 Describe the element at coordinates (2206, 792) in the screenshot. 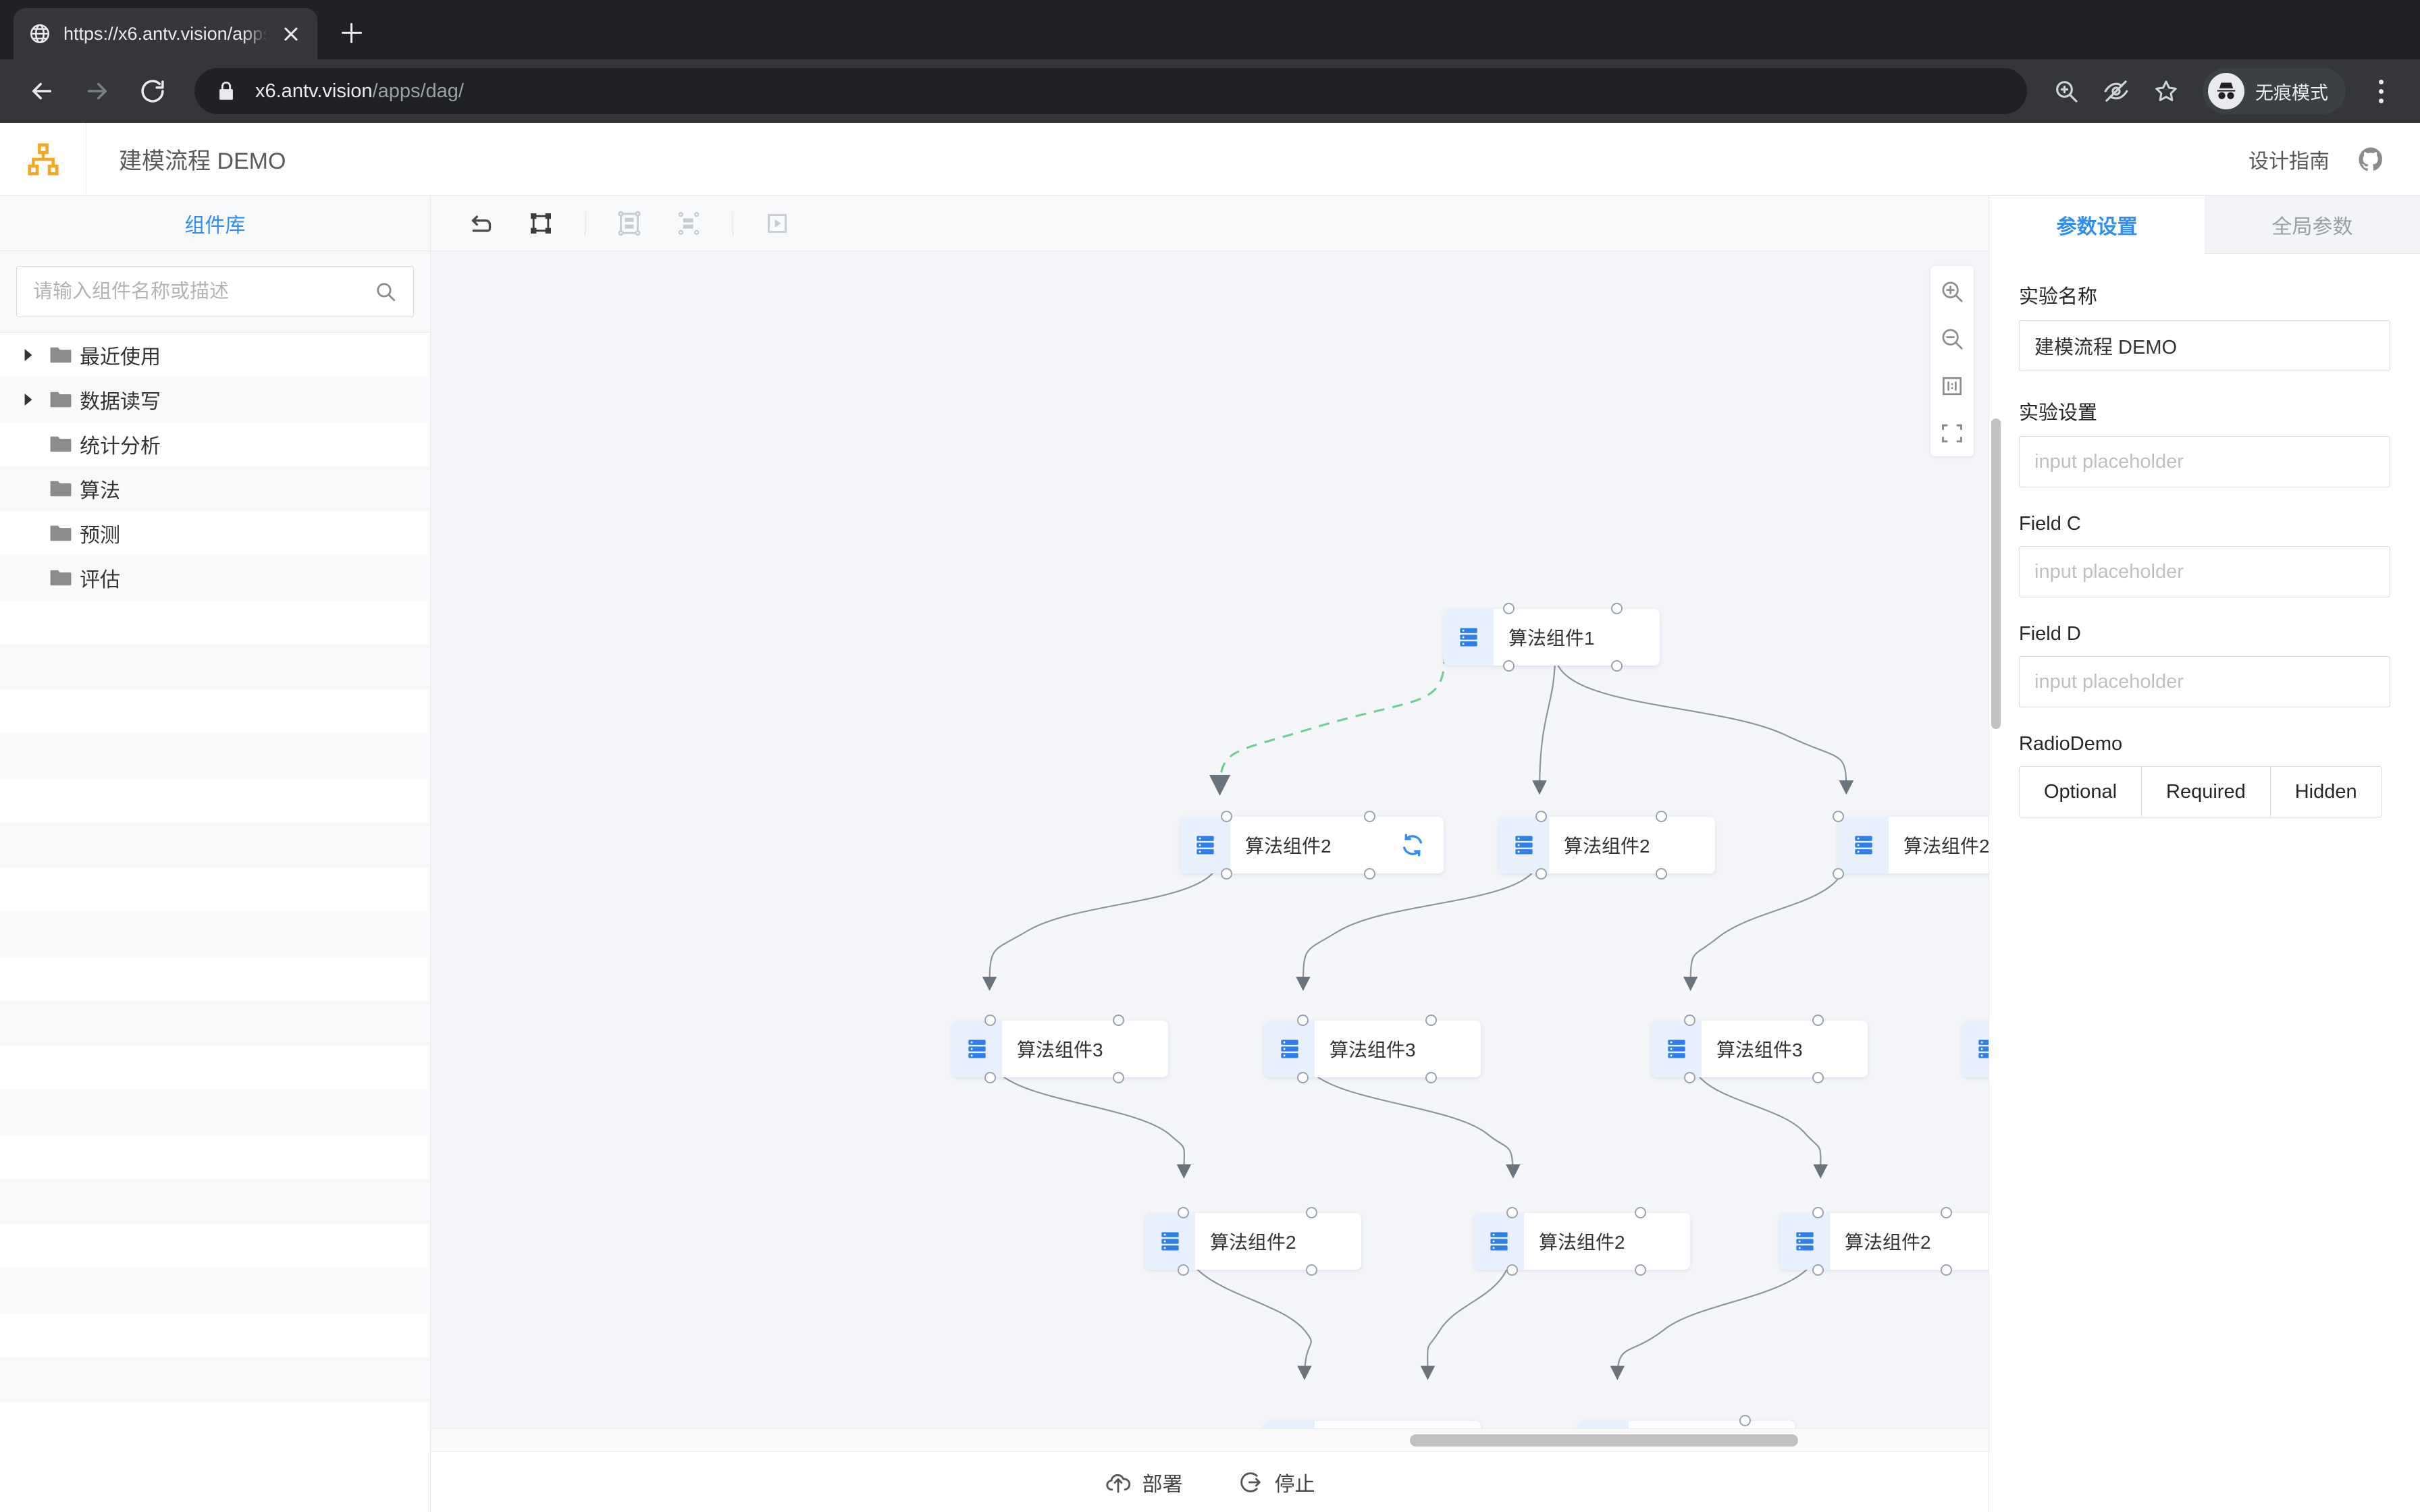

I see `radio-option-required: Required` at that location.